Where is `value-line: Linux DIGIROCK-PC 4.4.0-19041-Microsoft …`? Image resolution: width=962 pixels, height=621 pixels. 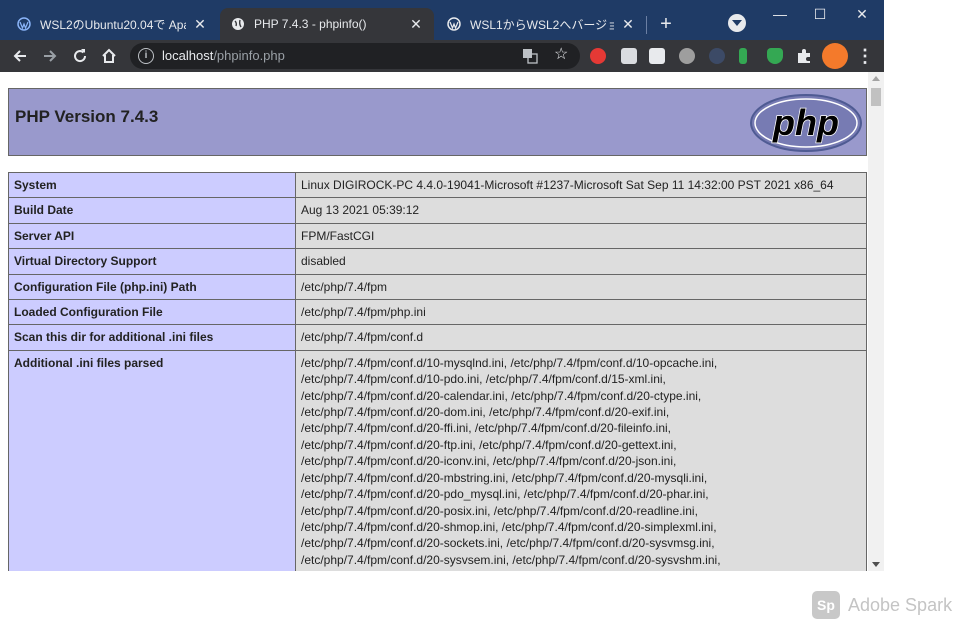
value-line: Linux DIGIROCK-PC 4.4.0-19041-Microsoft … is located at coordinates (567, 185).